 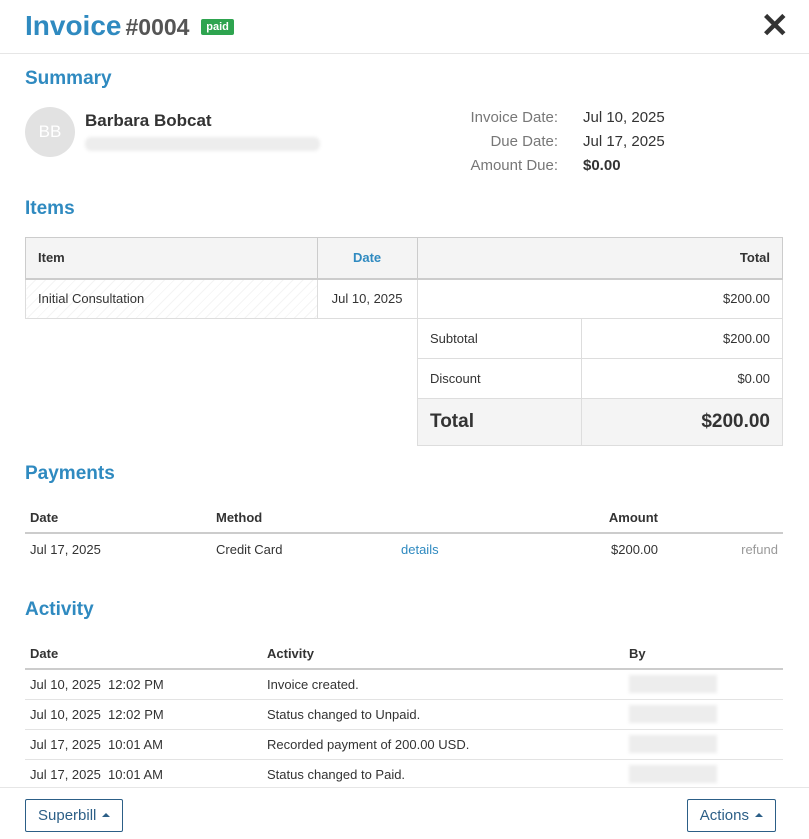 I want to click on items-col-item: Item, so click(x=171, y=258).